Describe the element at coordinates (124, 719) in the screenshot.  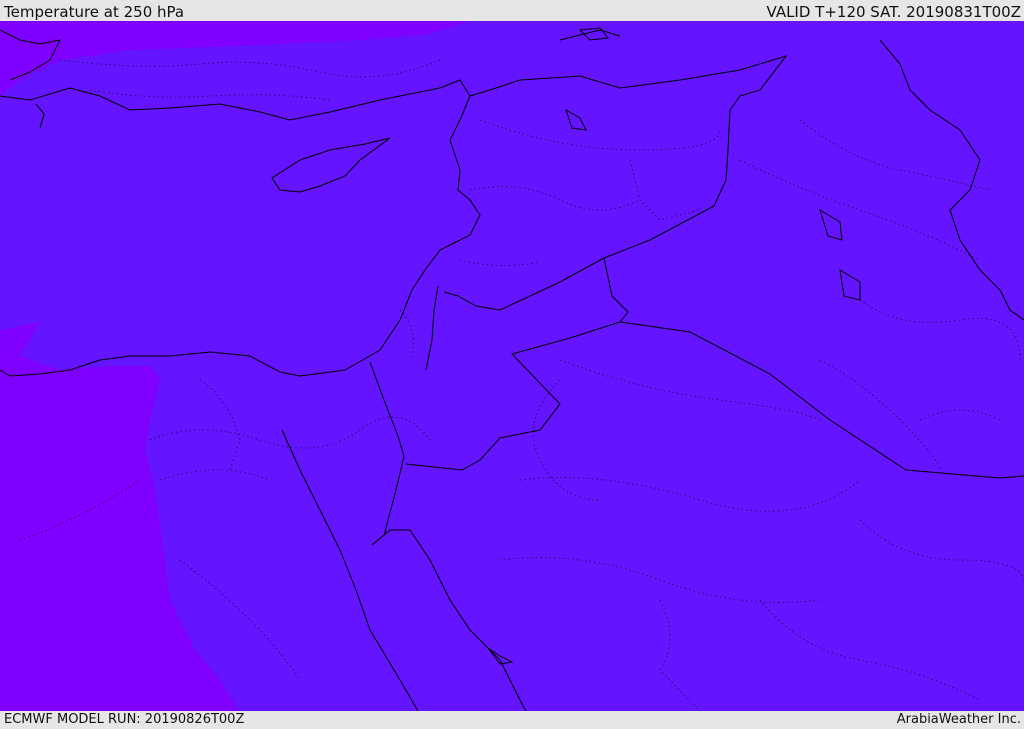
I see `model-run: ECMWF MODEL RUN: 20190826T00Z` at that location.